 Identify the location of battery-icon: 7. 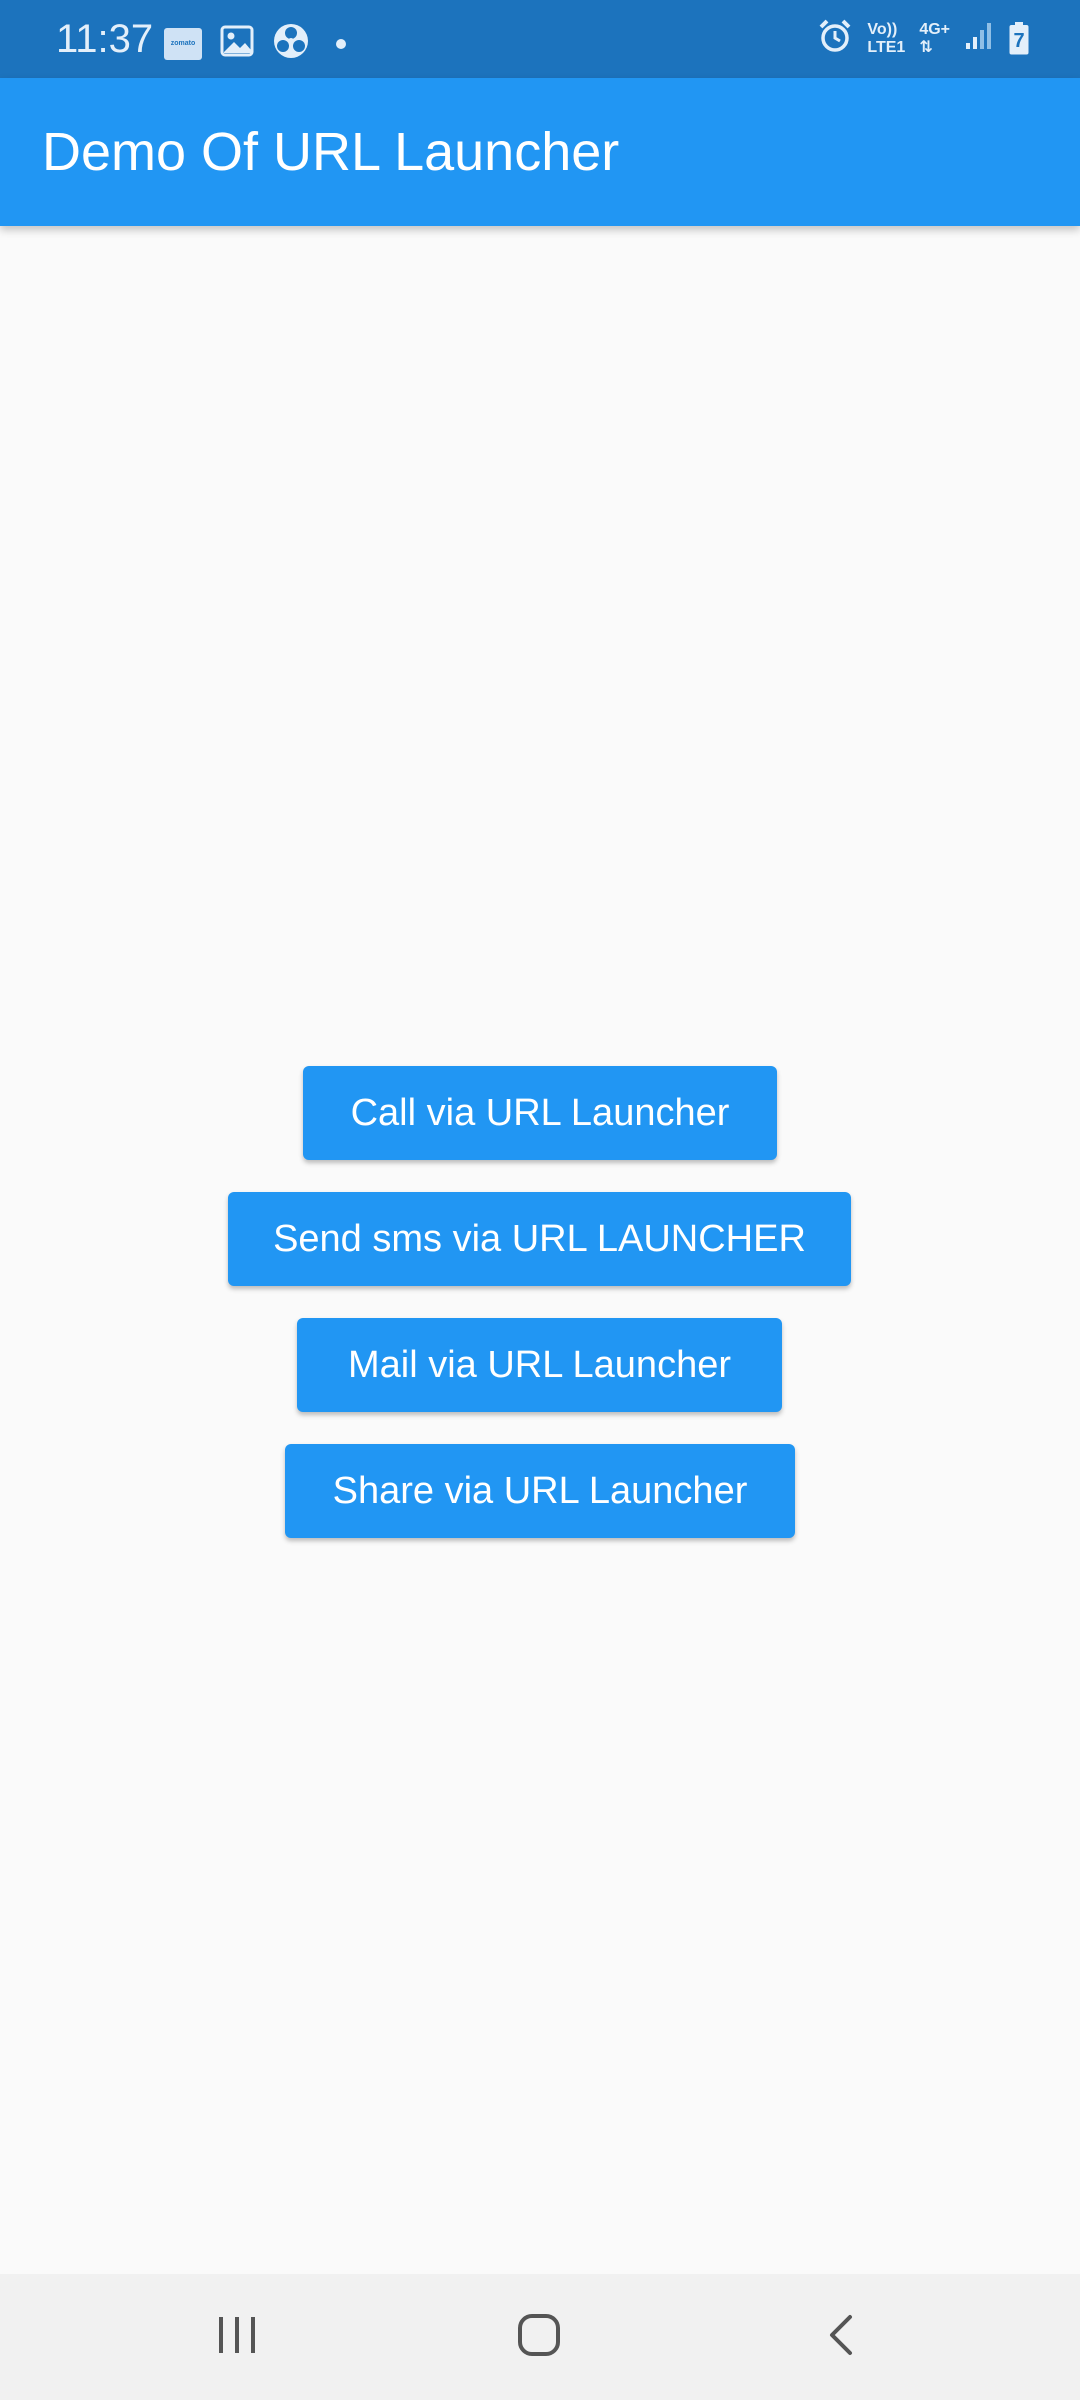
(1019, 38).